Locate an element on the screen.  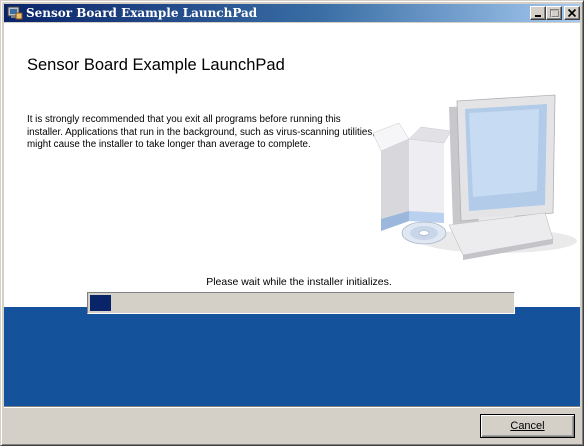
close-icon is located at coordinates (572, 13).